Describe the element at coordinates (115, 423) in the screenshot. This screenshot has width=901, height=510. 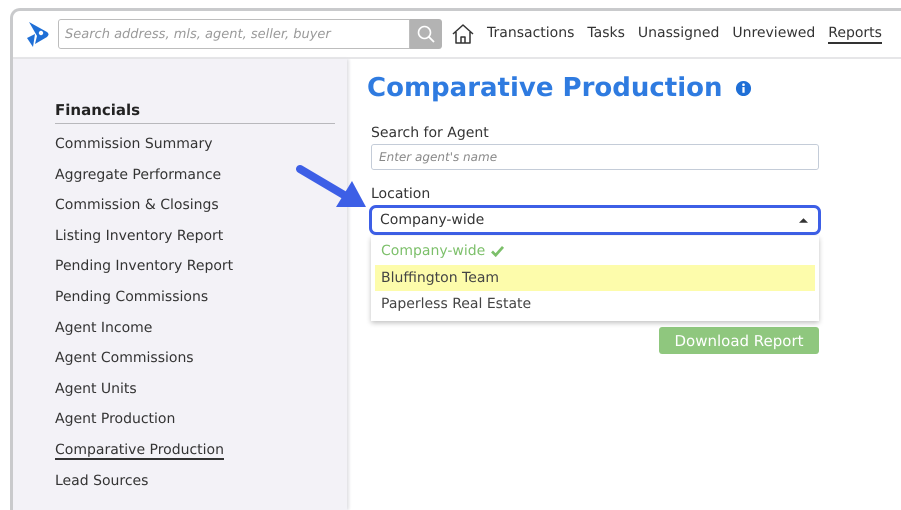
I see `sidebar-link: Agent Production` at that location.